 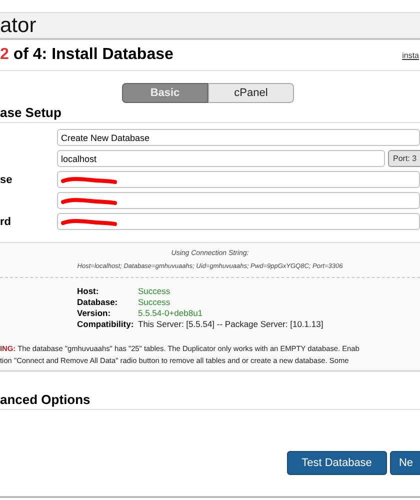 What do you see at coordinates (210, 401) in the screenshot?
I see `section-heading: anced Options` at bounding box center [210, 401].